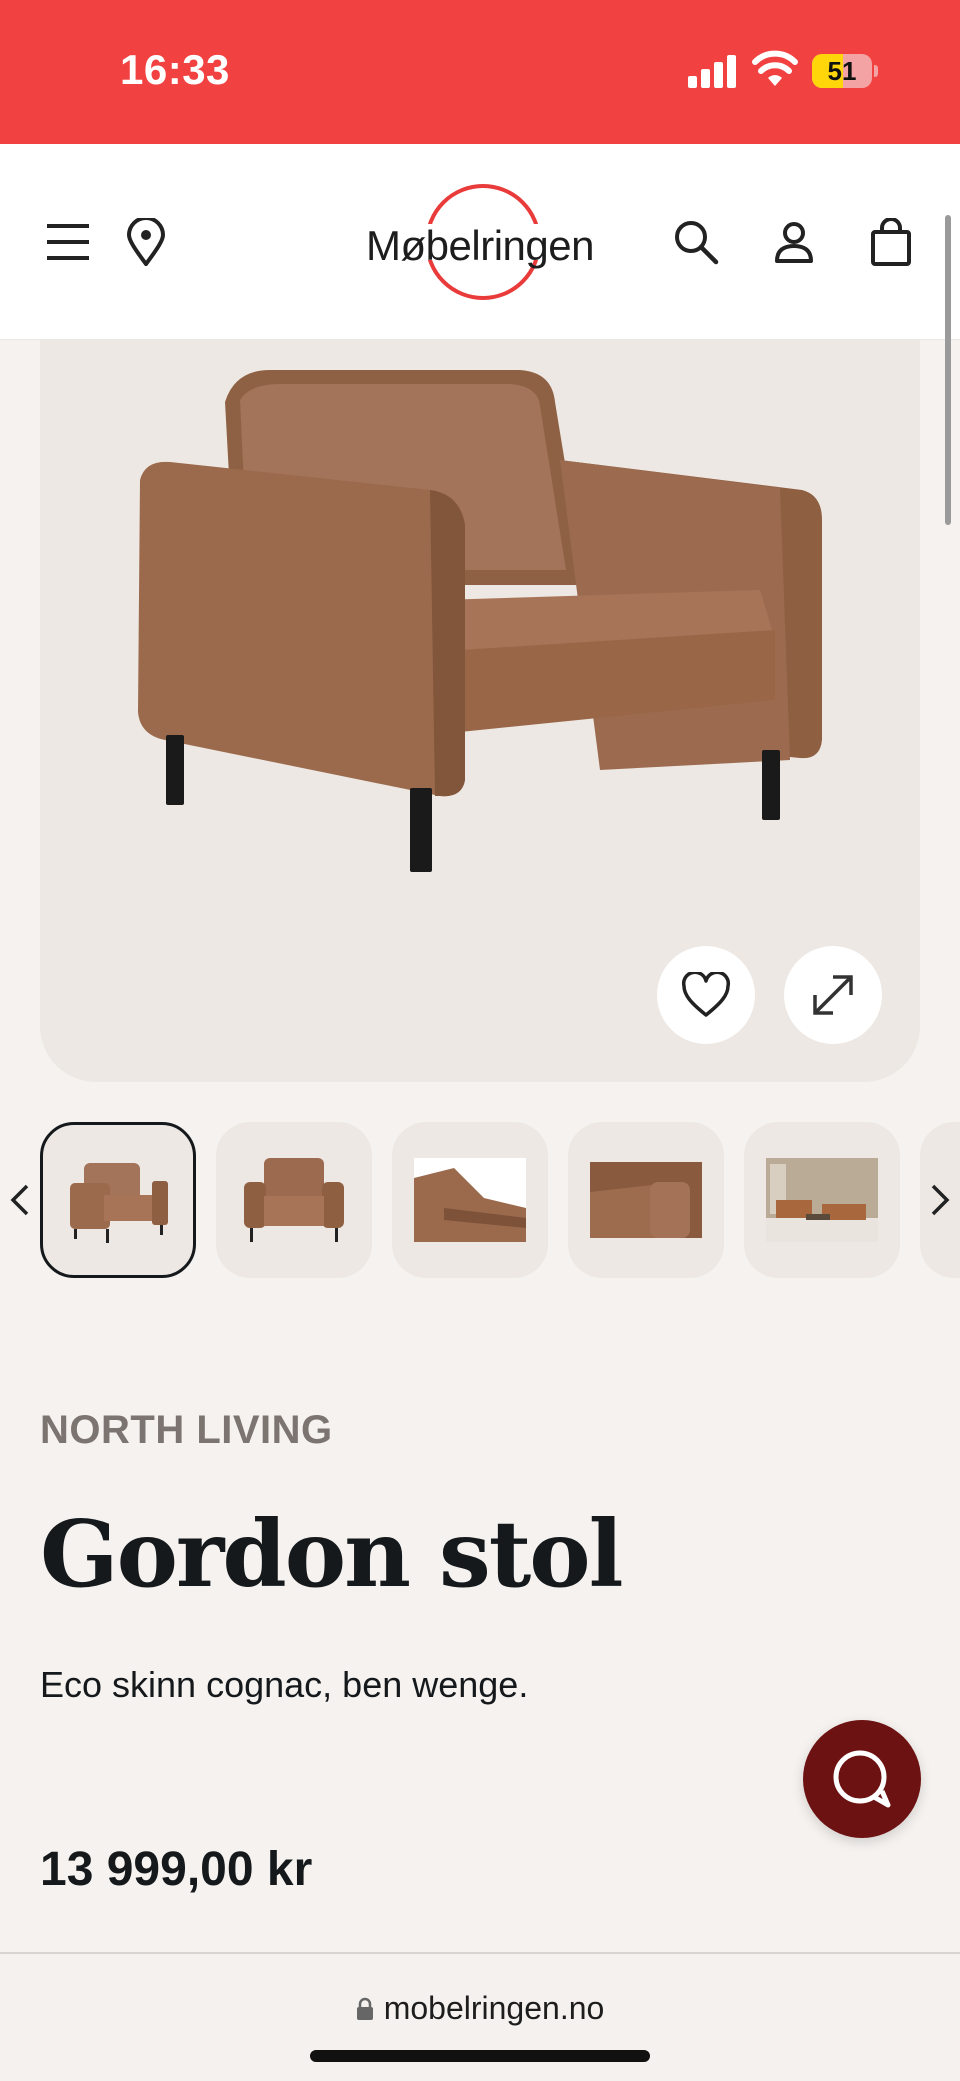 This screenshot has width=960, height=2081. I want to click on carousel-next-button, so click(940, 1200).